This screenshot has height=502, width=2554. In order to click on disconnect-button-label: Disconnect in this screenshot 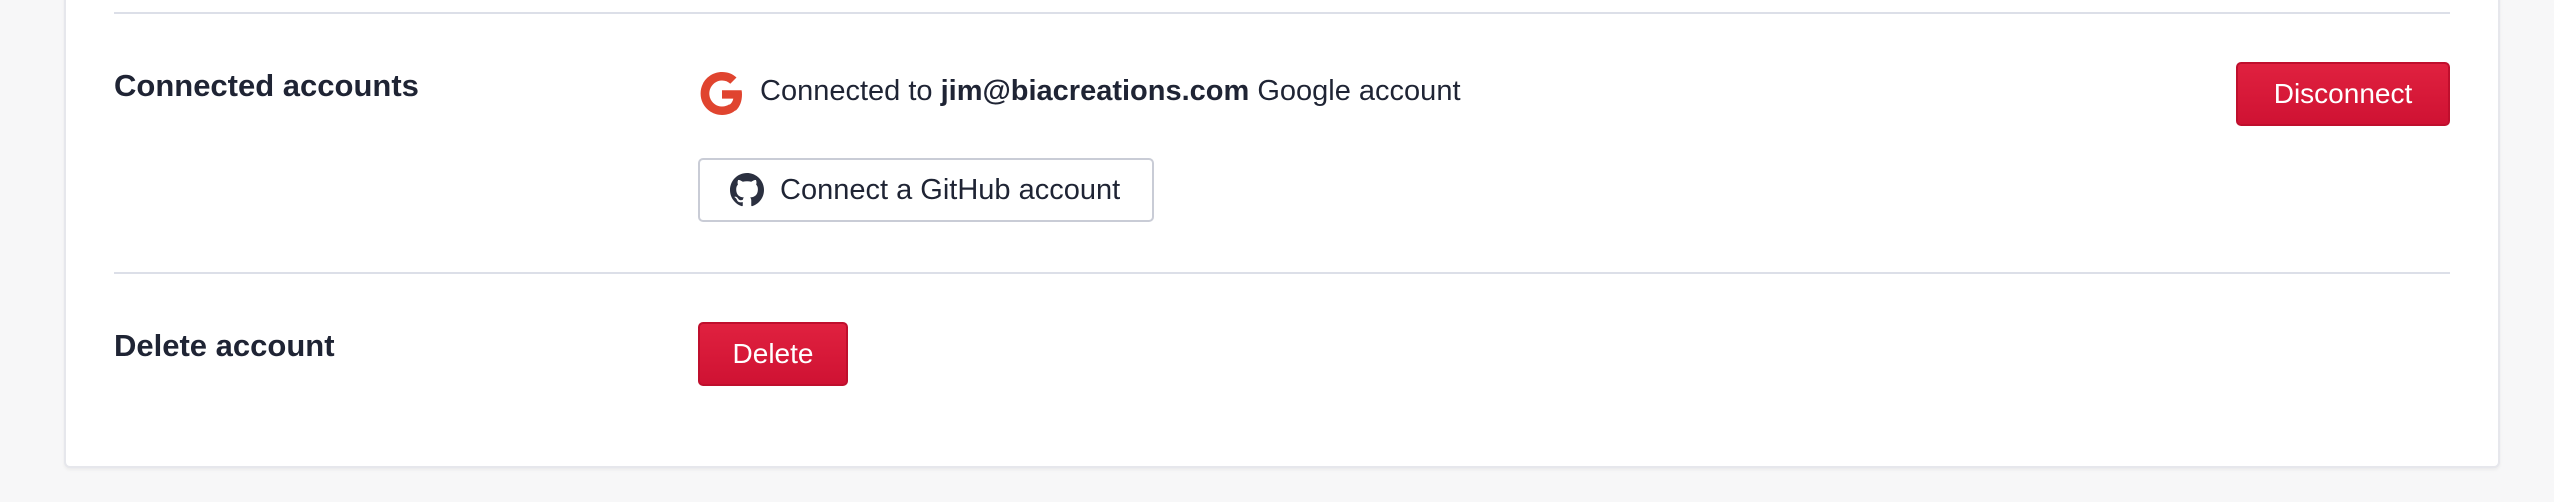, I will do `click(2343, 93)`.